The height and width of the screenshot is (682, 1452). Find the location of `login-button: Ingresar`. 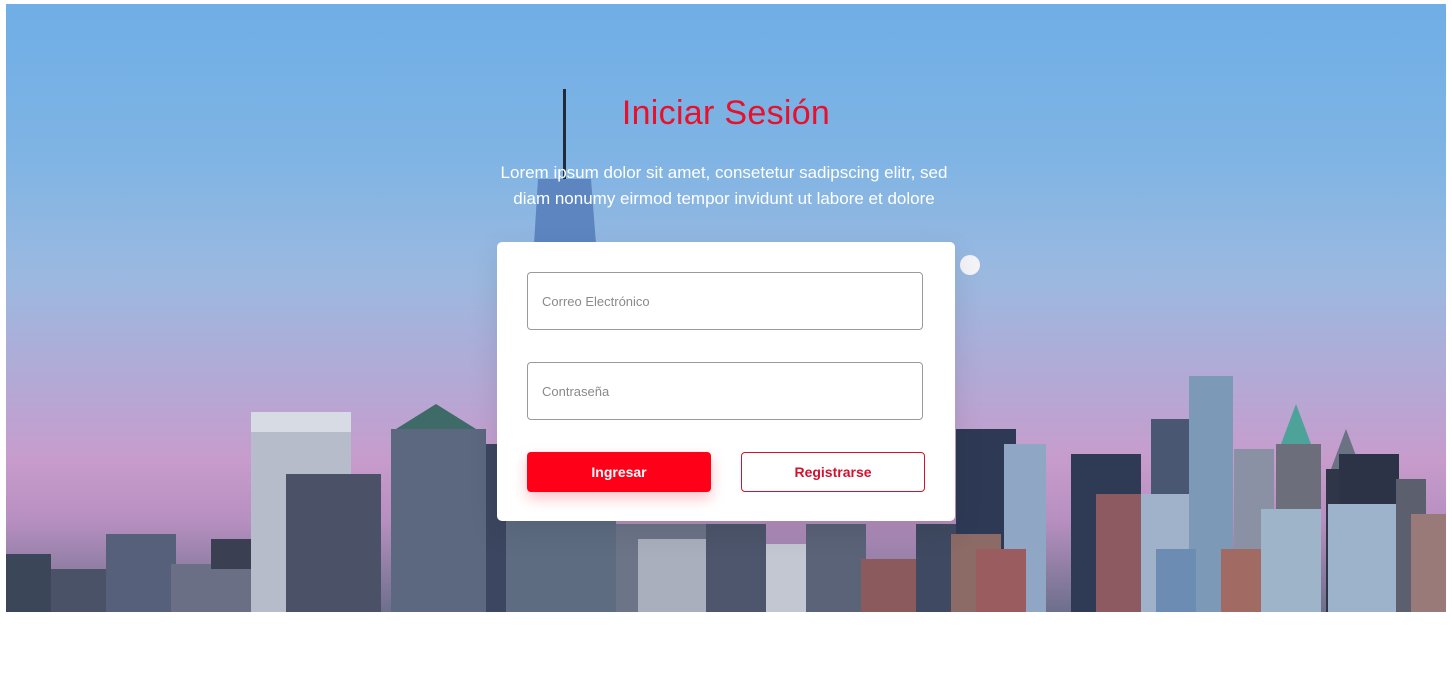

login-button: Ingresar is located at coordinates (619, 472).